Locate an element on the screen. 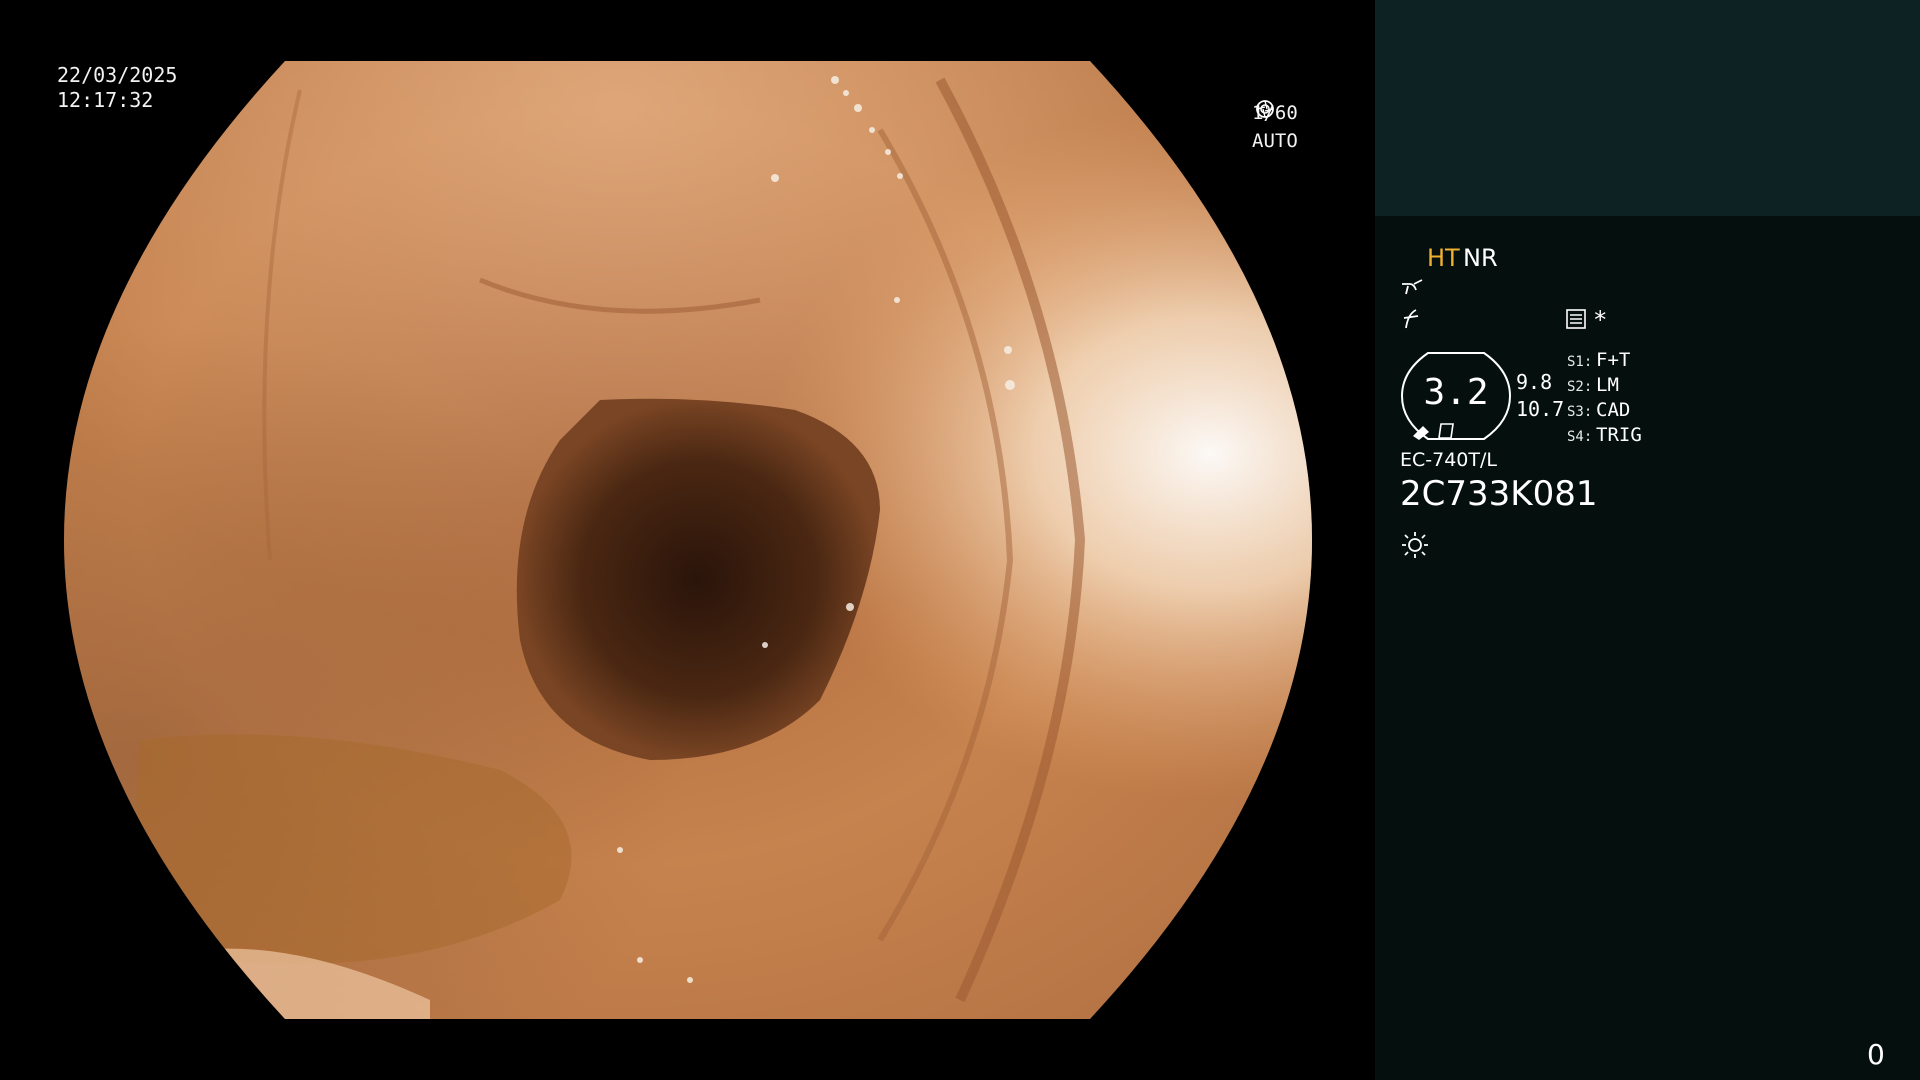 The image size is (1920, 1080). exposure-mode-text: AUTO is located at coordinates (1275, 141).